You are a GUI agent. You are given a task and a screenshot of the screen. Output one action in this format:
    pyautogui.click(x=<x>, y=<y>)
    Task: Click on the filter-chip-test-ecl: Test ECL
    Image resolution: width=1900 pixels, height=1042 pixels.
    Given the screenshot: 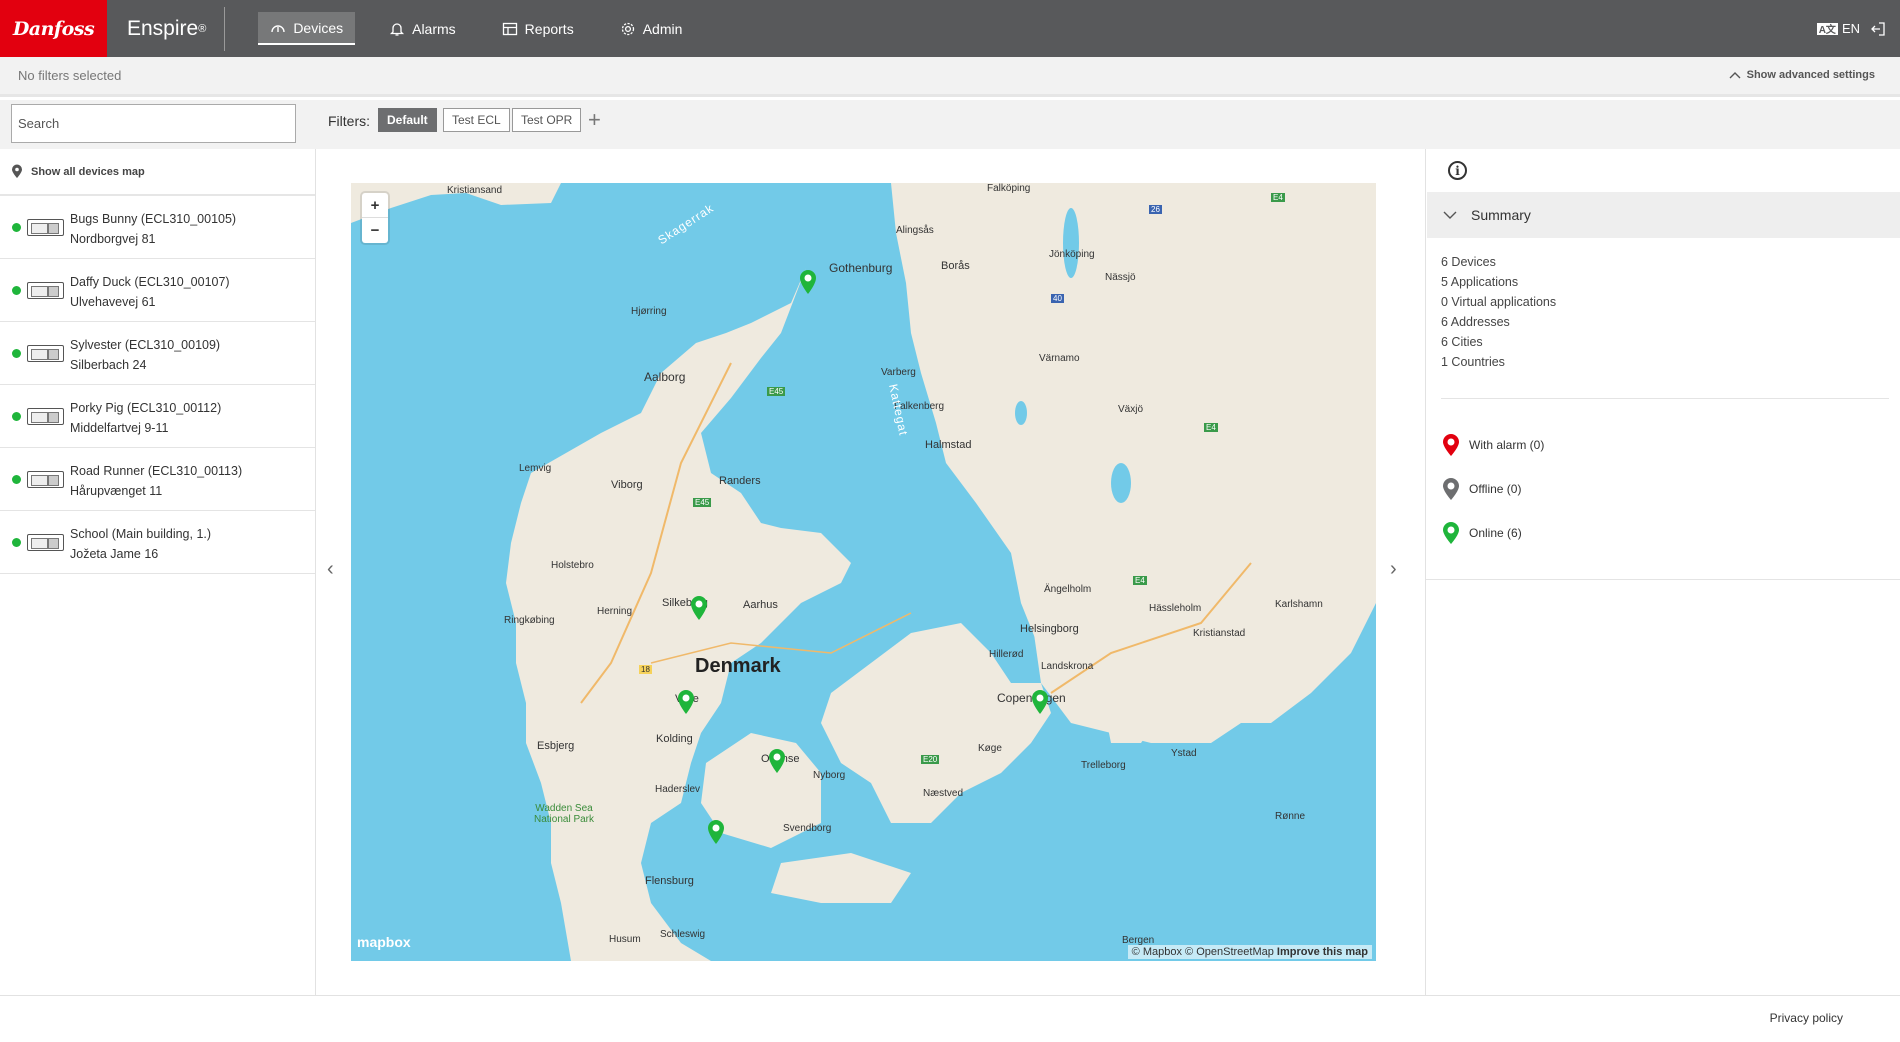 What is the action you would take?
    pyautogui.click(x=476, y=120)
    